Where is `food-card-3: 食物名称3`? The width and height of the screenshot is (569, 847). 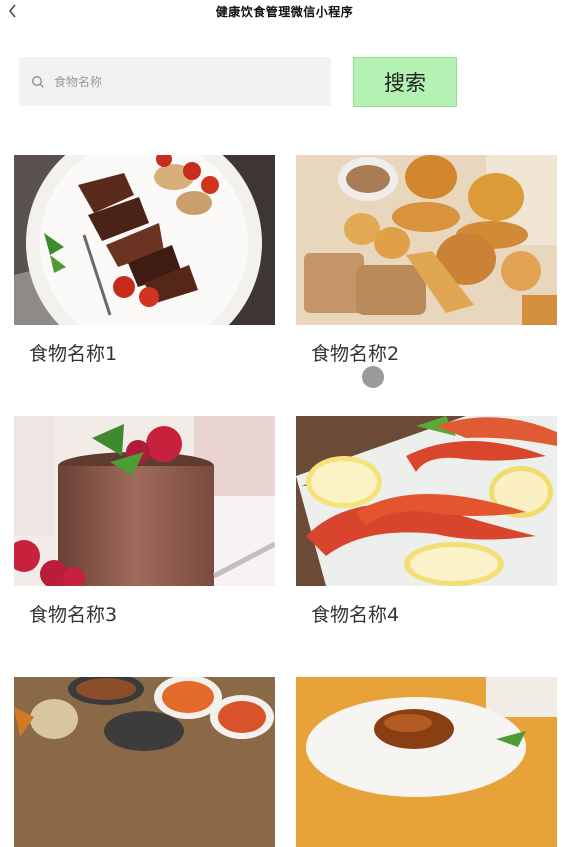
food-card-3: 食物名称3 is located at coordinates (144, 521).